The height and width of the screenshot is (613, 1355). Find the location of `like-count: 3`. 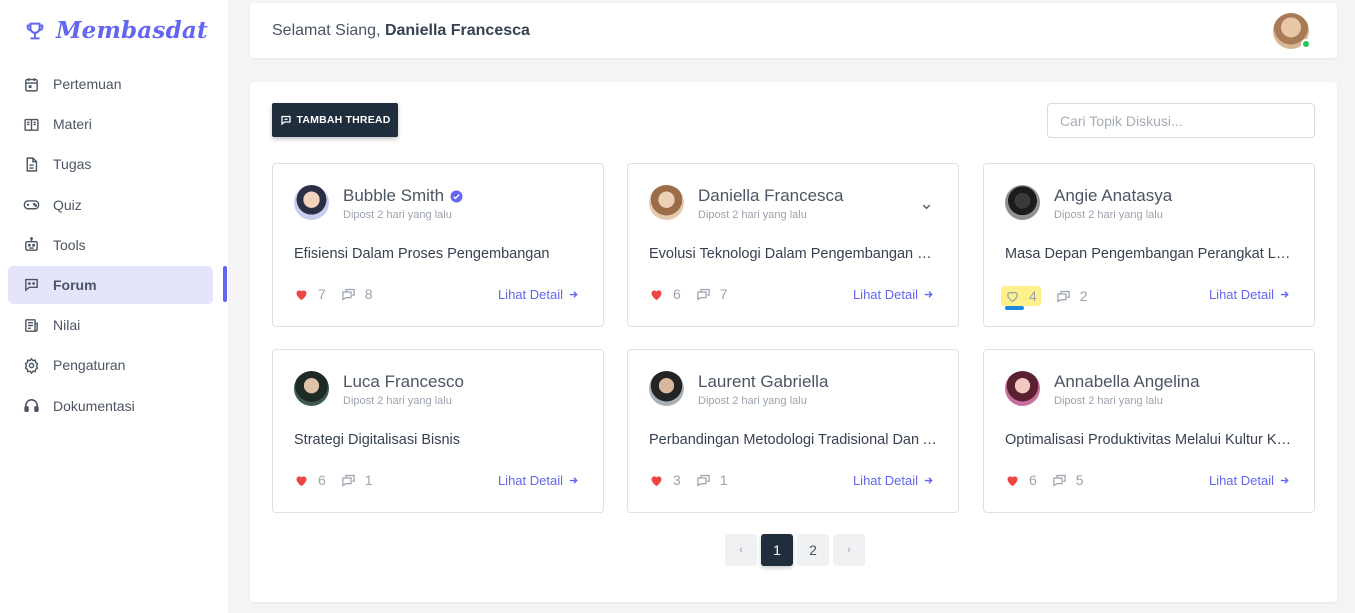

like-count: 3 is located at coordinates (665, 480).